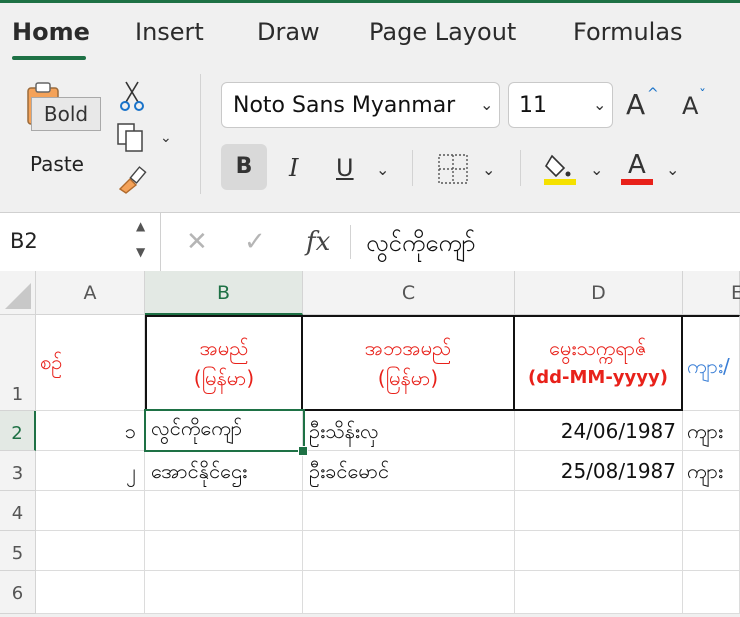 This screenshot has width=740, height=617. What do you see at coordinates (224, 592) in the screenshot?
I see `cell-b6` at bounding box center [224, 592].